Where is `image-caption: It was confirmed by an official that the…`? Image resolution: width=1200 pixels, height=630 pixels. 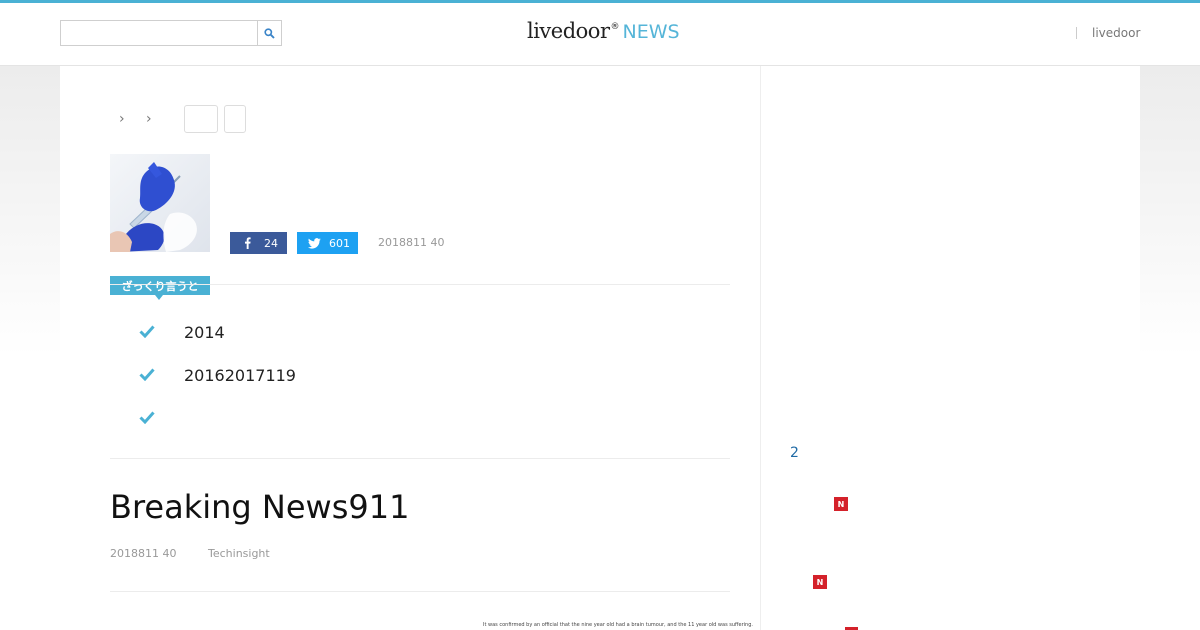
image-caption: It was confirmed by an official that the… is located at coordinates (618, 625).